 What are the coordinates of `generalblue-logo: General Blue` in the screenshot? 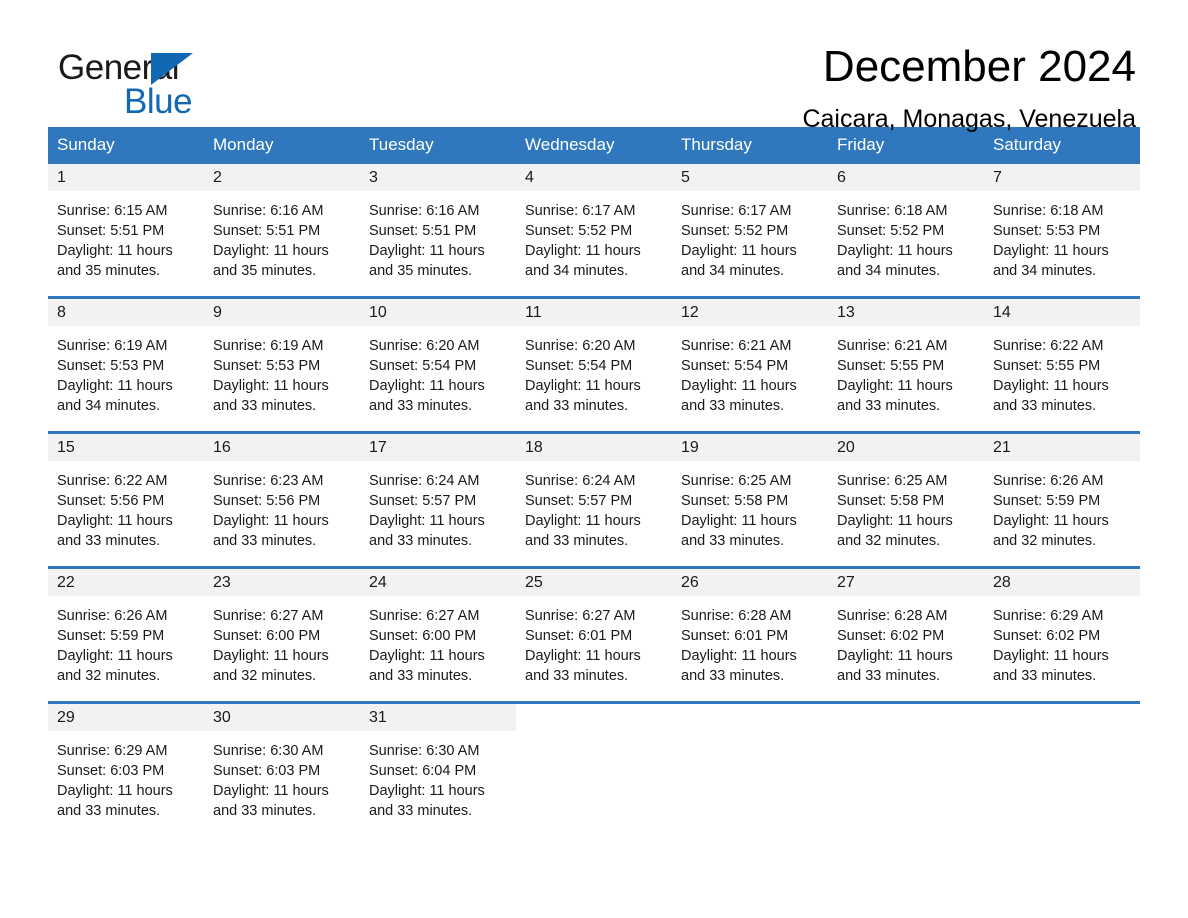 It's located at (148, 83).